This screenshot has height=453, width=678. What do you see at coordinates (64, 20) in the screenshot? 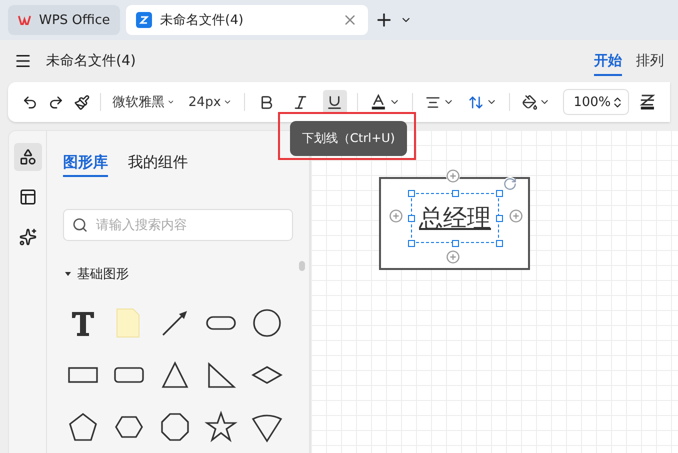
I see `browser-tab: WPS Office` at bounding box center [64, 20].